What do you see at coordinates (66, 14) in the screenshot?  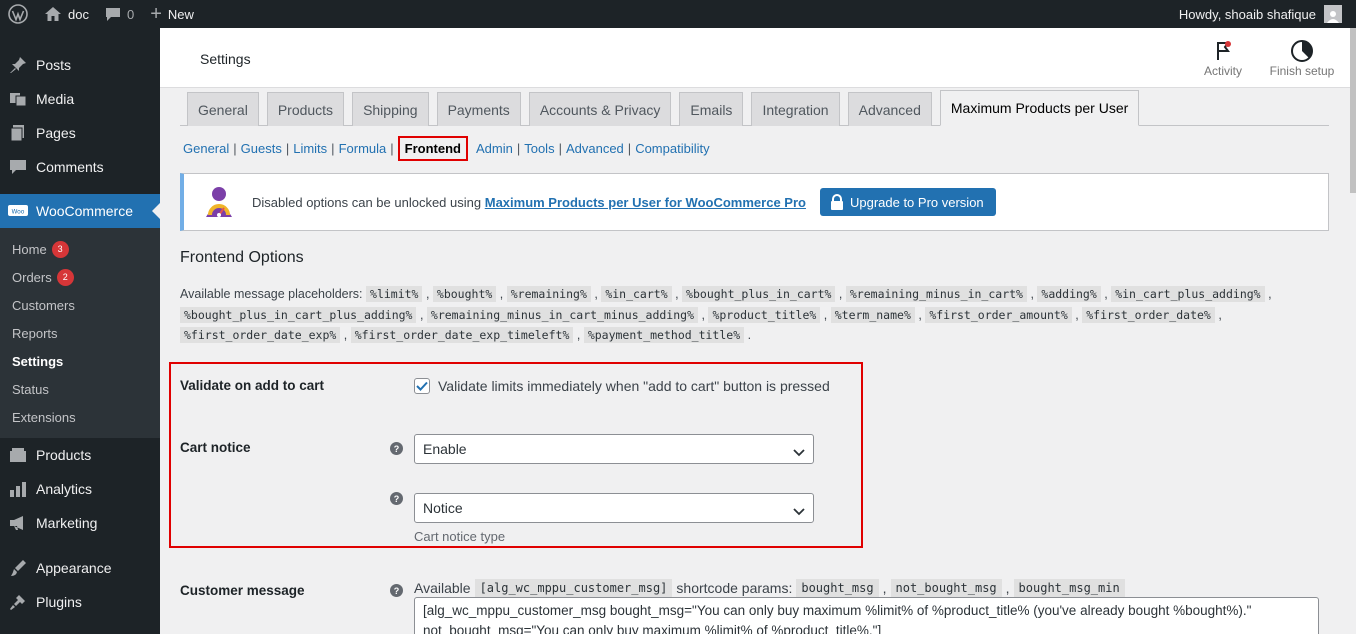 I see `site-name-link: doc` at bounding box center [66, 14].